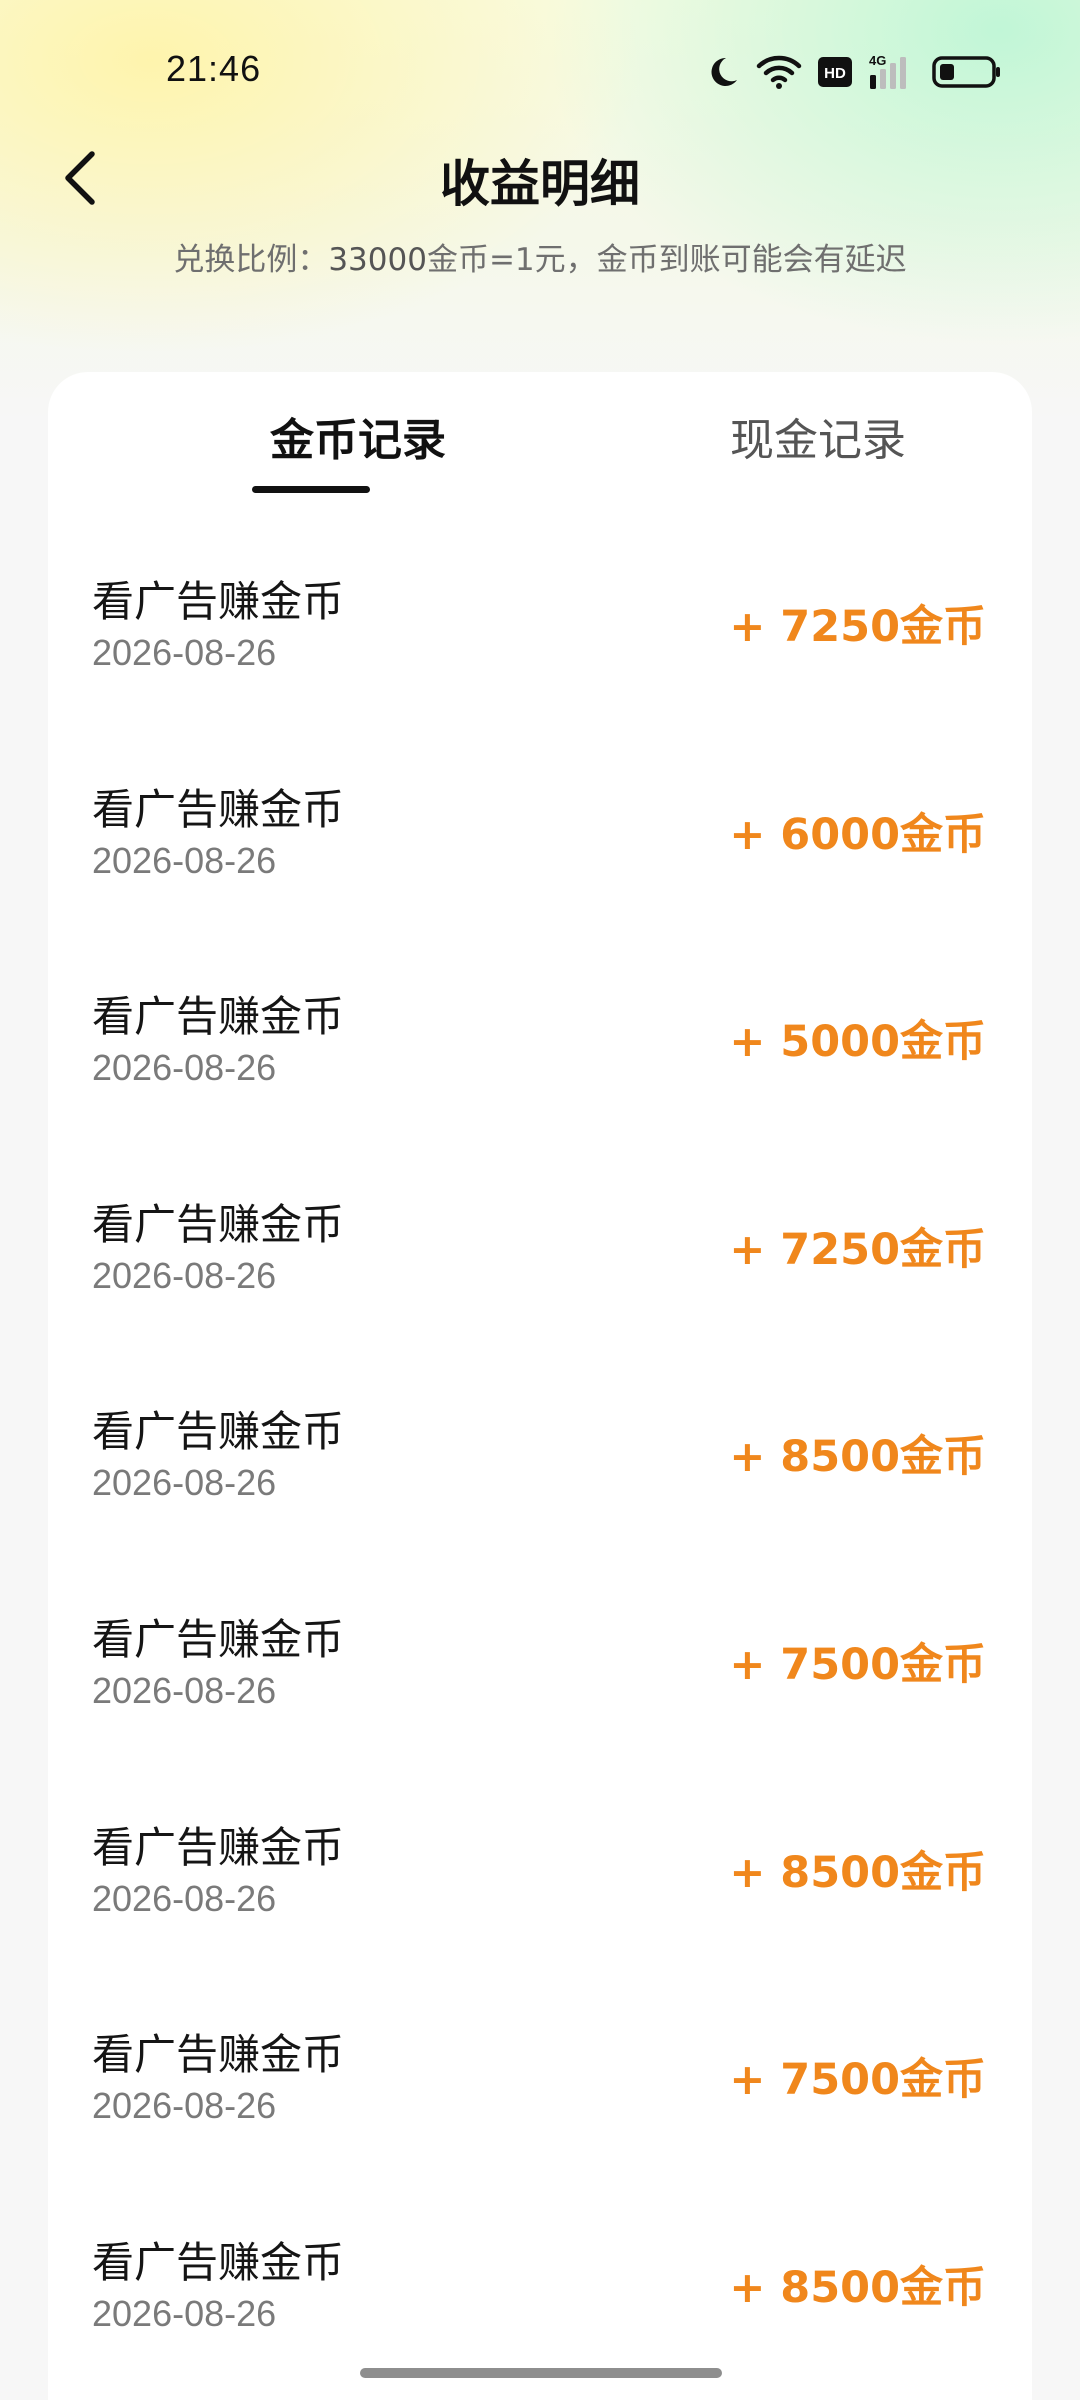 The width and height of the screenshot is (1080, 2400). I want to click on active-tab-indicator, so click(311, 489).